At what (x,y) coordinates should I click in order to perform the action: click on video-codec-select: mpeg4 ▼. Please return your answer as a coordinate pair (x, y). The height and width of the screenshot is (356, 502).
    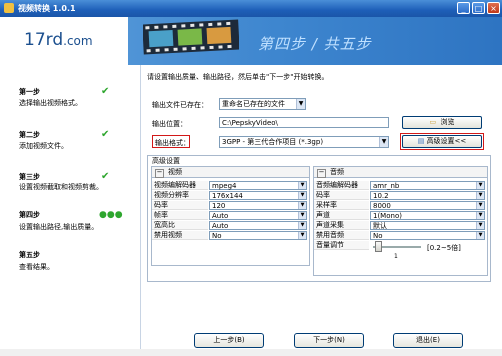
    Looking at the image, I should click on (258, 185).